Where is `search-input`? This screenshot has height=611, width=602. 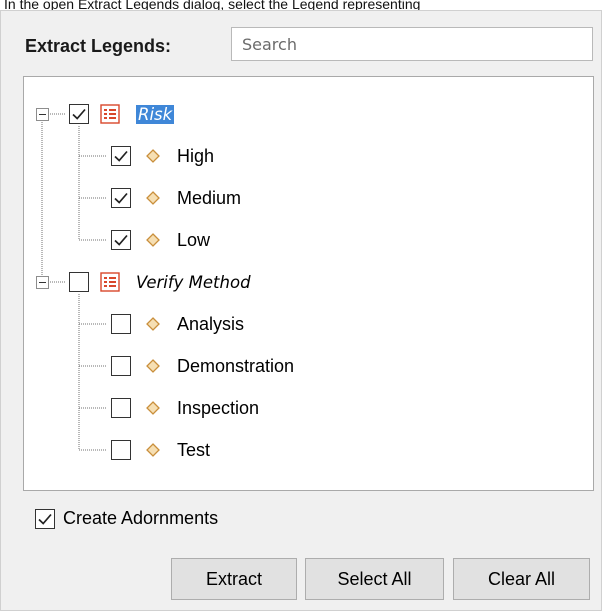
search-input is located at coordinates (412, 44).